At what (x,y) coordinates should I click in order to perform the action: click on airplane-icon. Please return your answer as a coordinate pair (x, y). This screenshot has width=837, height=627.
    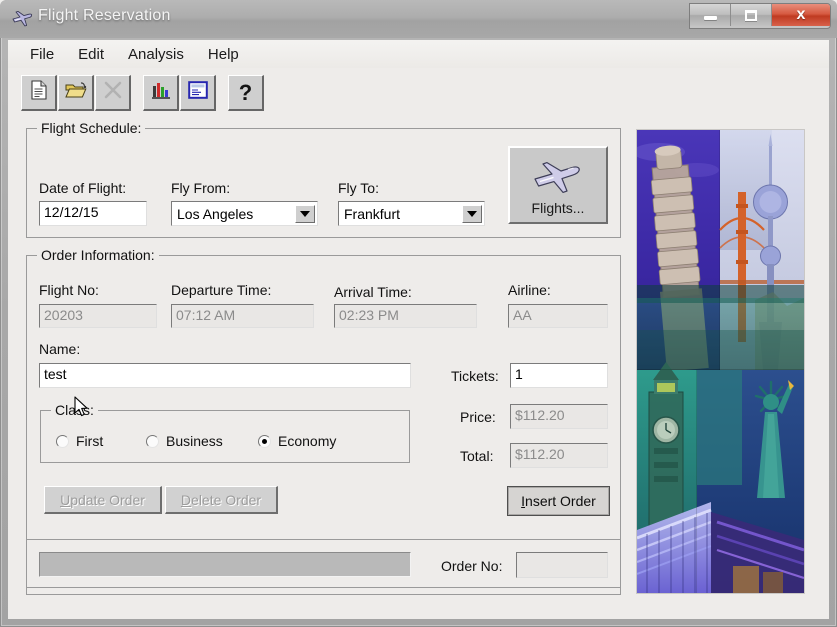
    Looking at the image, I should click on (22, 18).